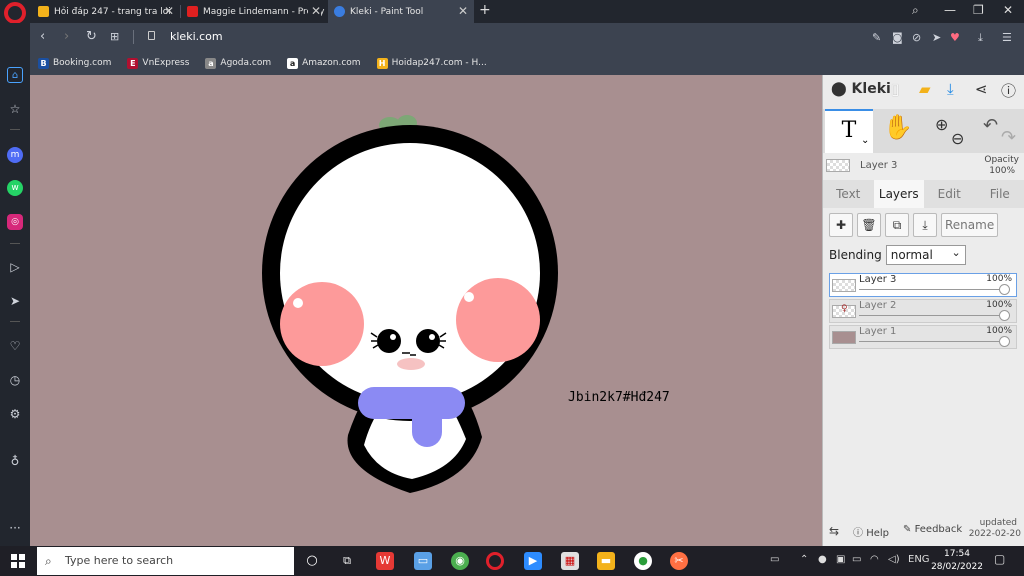 The height and width of the screenshot is (576, 1024). Describe the element at coordinates (915, 10) in the screenshot. I see `search-tabs-icon: ⌕` at that location.